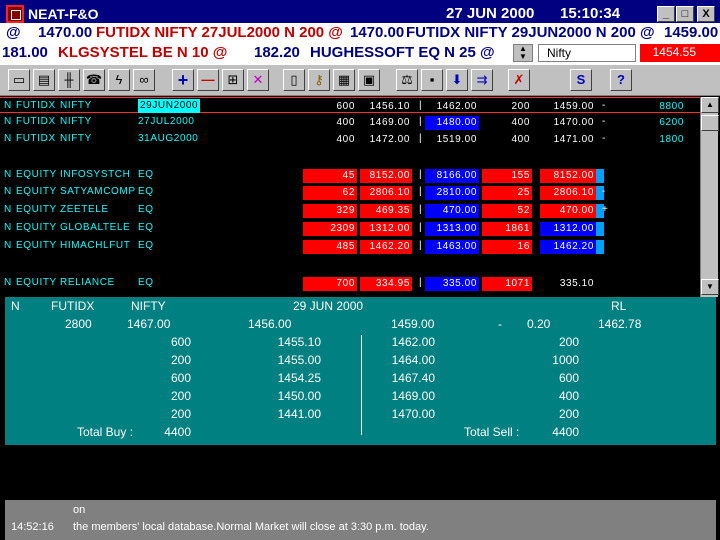 The image size is (720, 540). Describe the element at coordinates (685, 14) in the screenshot. I see `maximize-button: □` at that location.